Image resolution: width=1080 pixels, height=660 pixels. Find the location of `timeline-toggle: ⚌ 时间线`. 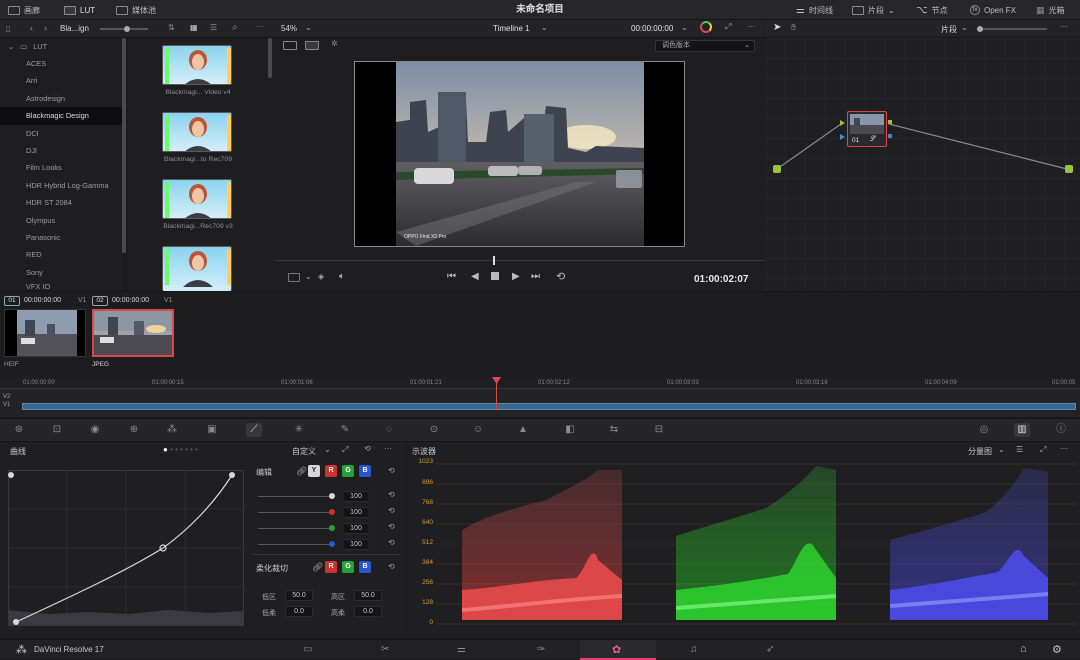

timeline-toggle: ⚌ 时间线 is located at coordinates (814, 10).